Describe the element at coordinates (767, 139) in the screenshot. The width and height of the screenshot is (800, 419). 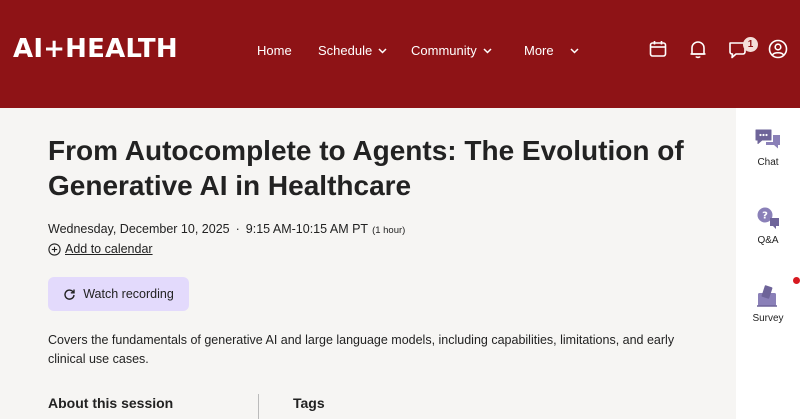
I see `chat-bubbles-icon` at that location.